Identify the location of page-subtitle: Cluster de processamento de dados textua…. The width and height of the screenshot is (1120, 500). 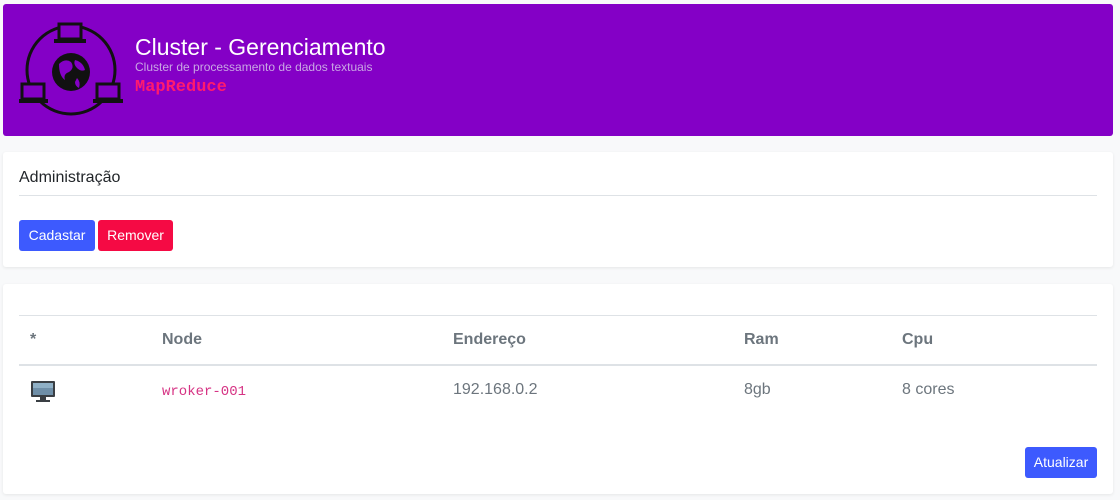
(254, 67).